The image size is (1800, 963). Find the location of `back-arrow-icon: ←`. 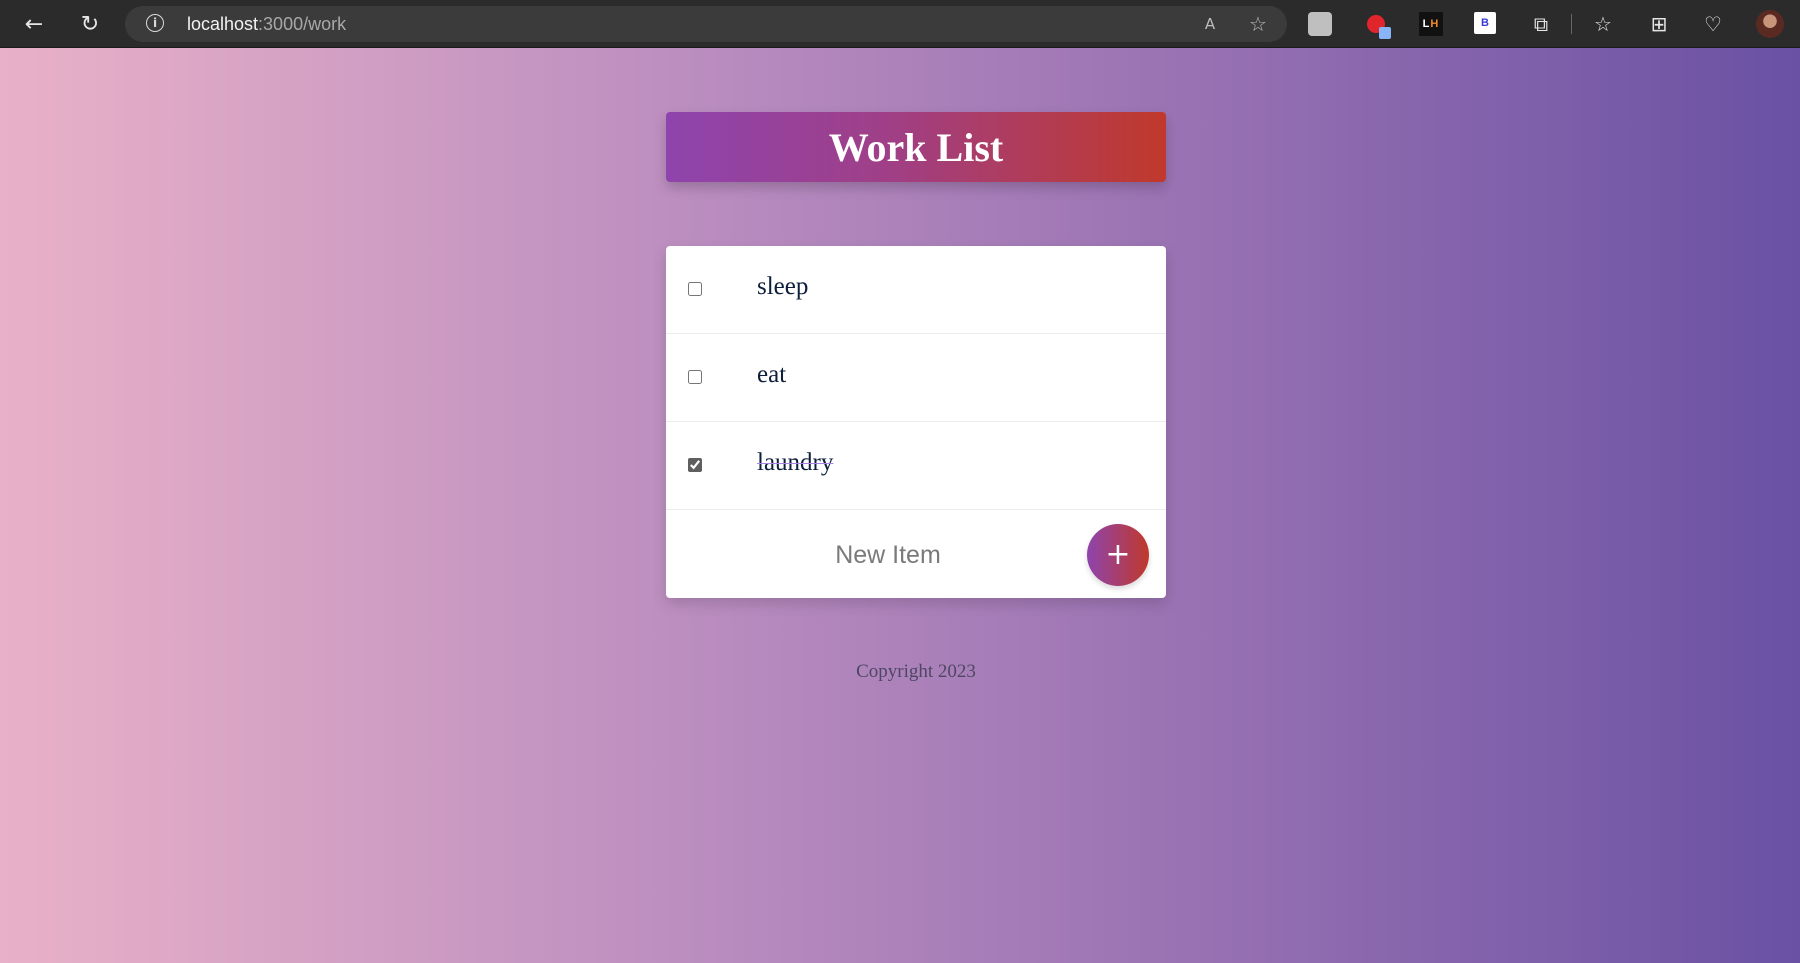

back-arrow-icon: ← is located at coordinates (34, 24).